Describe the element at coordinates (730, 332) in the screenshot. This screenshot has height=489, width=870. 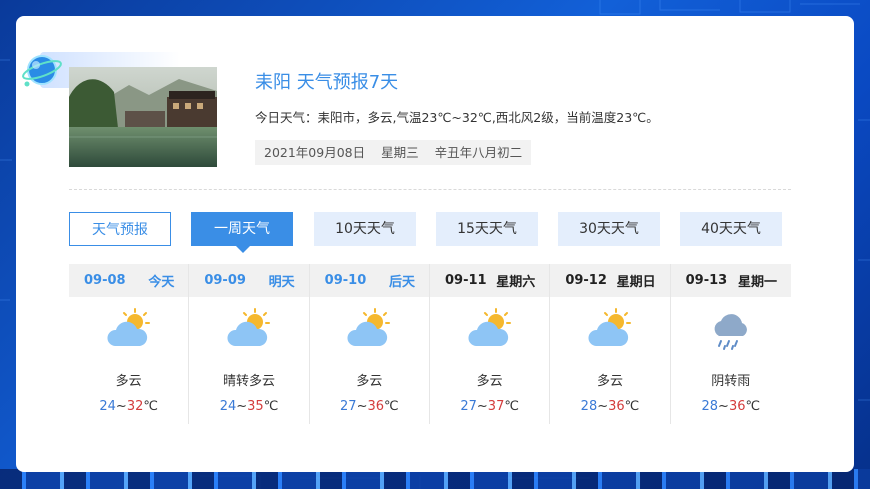
I see `rain-cloud-icon` at that location.